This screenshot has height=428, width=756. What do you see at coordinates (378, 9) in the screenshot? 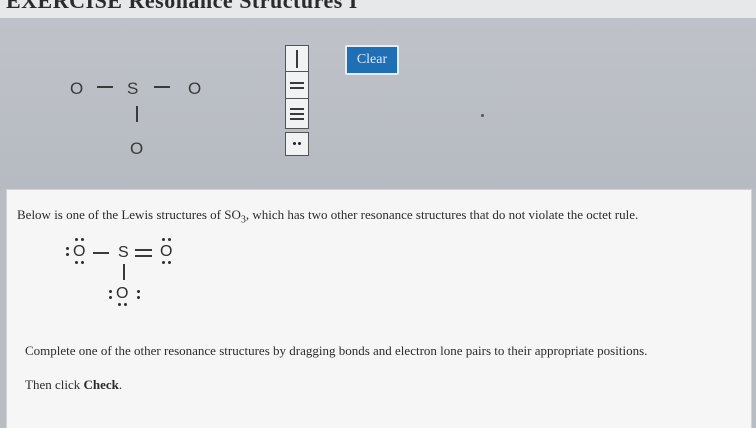
I see `exercise-header: EXERCISE Resonance Structures I` at bounding box center [378, 9].